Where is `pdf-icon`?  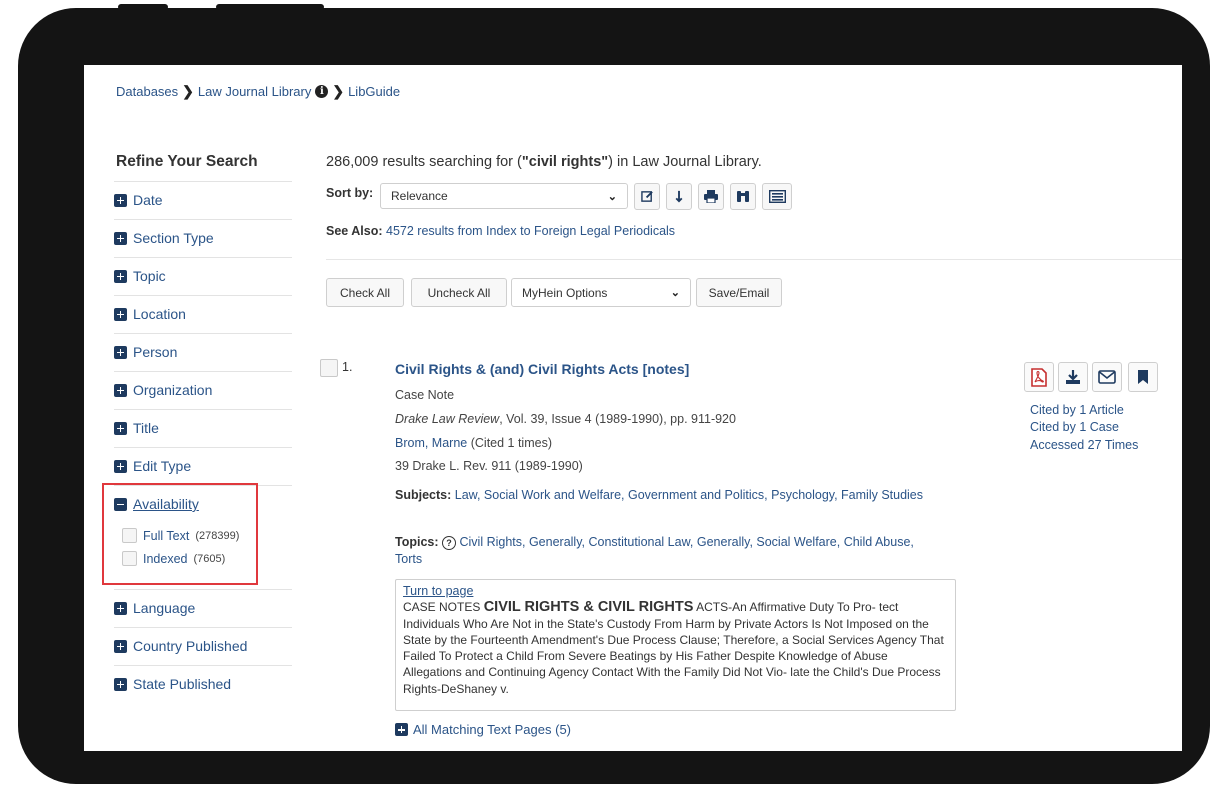 pdf-icon is located at coordinates (1039, 377).